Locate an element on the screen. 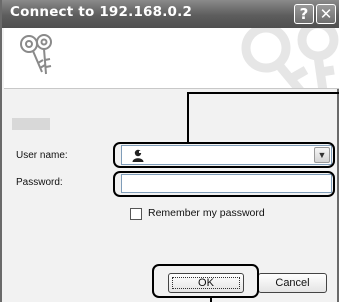 Image resolution: width=339 pixels, height=302 pixels. window-title: Connect to 192.168.0.2 is located at coordinates (101, 12).